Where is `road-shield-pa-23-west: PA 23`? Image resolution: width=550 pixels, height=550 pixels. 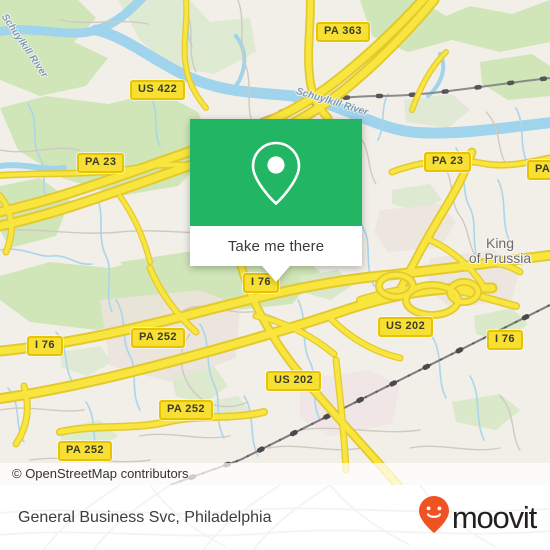 road-shield-pa-23-west: PA 23 is located at coordinates (101, 163).